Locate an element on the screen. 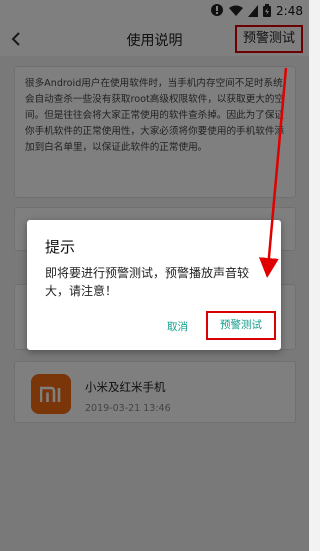  confirm-warning-test-button: 预警测试 is located at coordinates (241, 325).